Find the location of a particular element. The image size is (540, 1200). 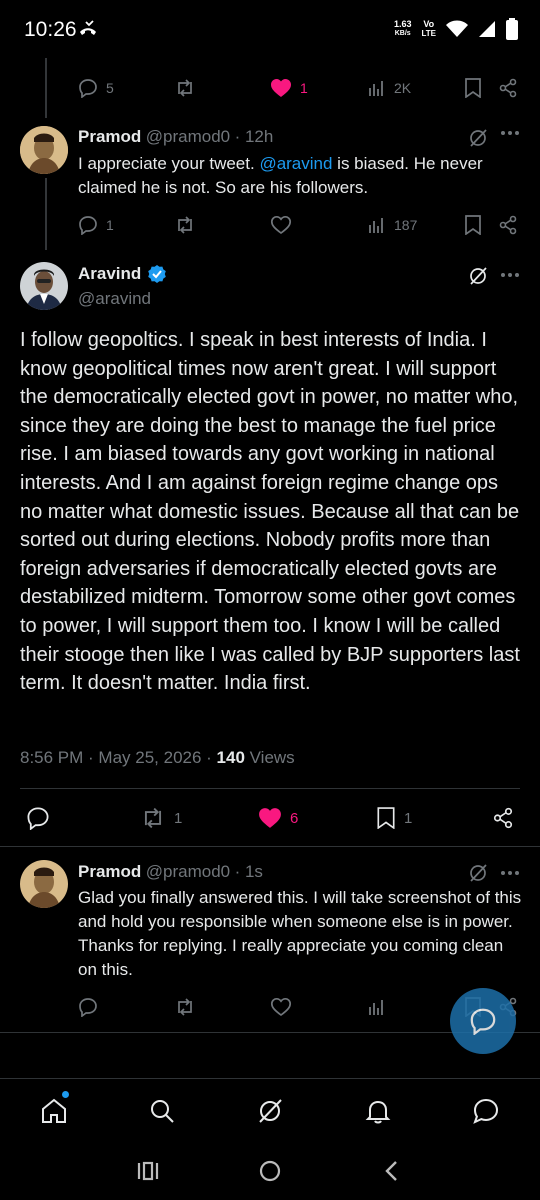

reply1-actions: 5 1 2K is located at coordinates (270, 88).